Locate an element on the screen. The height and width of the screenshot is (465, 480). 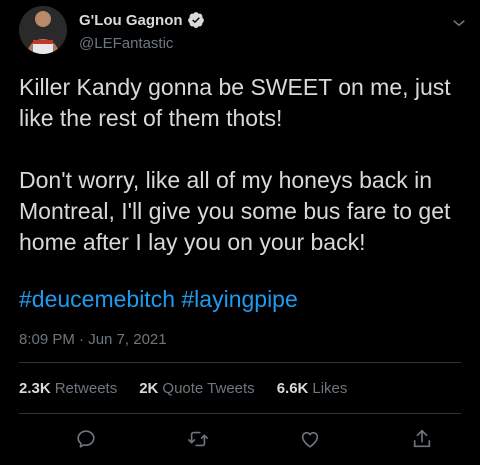
author-handle: @LEFantastic is located at coordinates (126, 43).